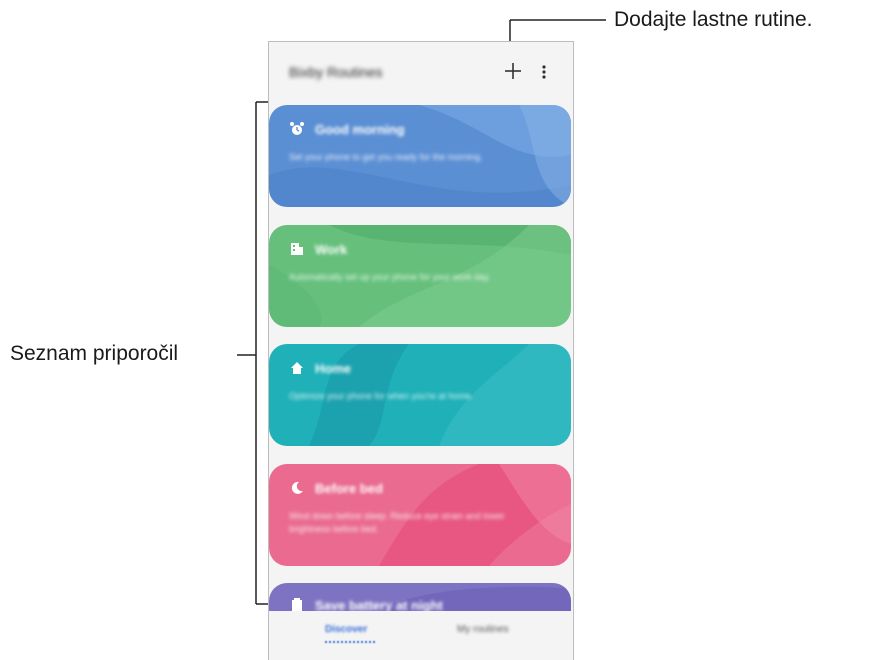 The width and height of the screenshot is (871, 660). Describe the element at coordinates (331, 249) in the screenshot. I see `routine-title: Work` at that location.